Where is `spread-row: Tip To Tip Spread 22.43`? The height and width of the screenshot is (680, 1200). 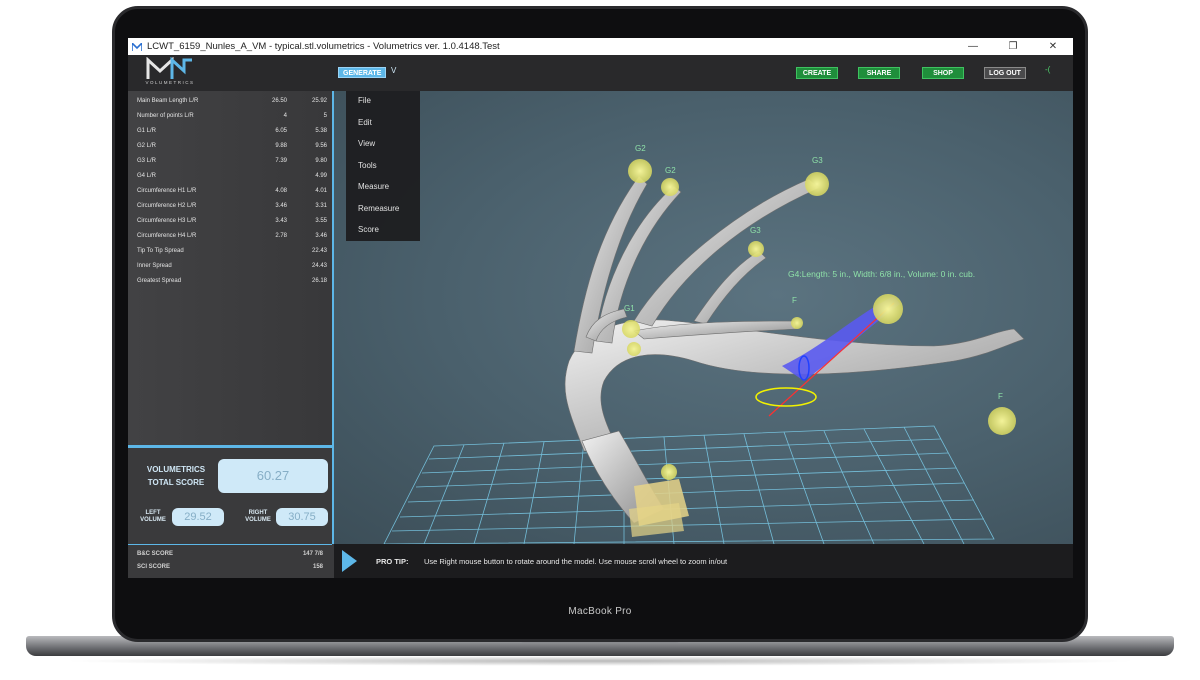 spread-row: Tip To Tip Spread 22.43 is located at coordinates (232, 251).